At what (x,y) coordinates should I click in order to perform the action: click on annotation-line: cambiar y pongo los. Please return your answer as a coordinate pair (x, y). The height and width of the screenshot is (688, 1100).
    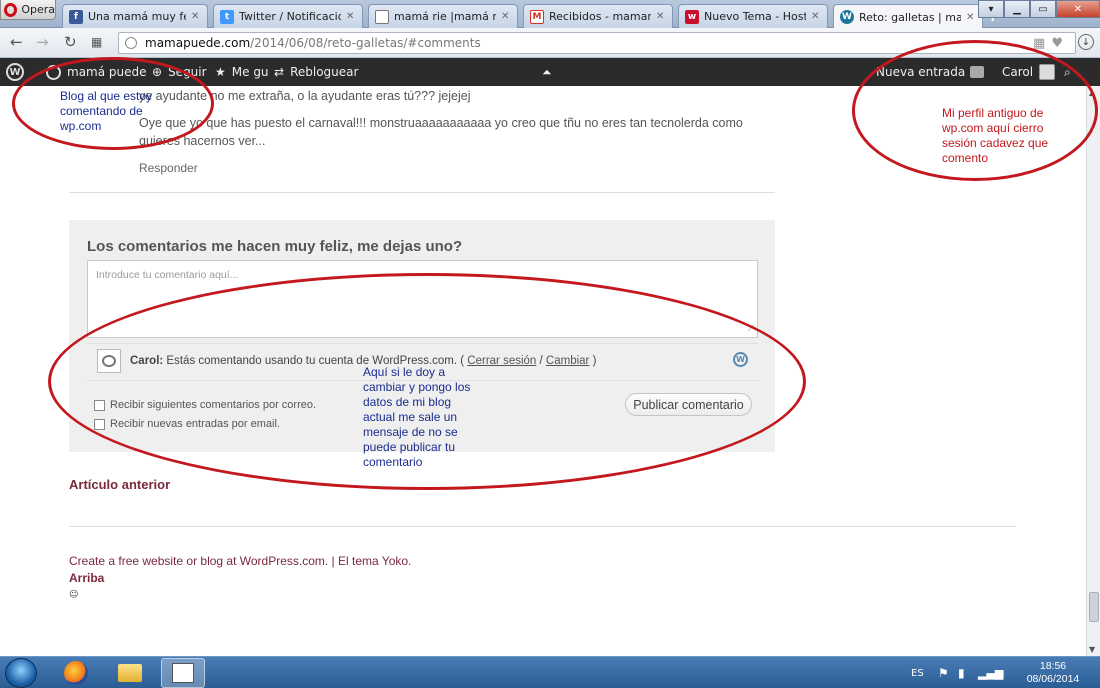
    Looking at the image, I should click on (417, 387).